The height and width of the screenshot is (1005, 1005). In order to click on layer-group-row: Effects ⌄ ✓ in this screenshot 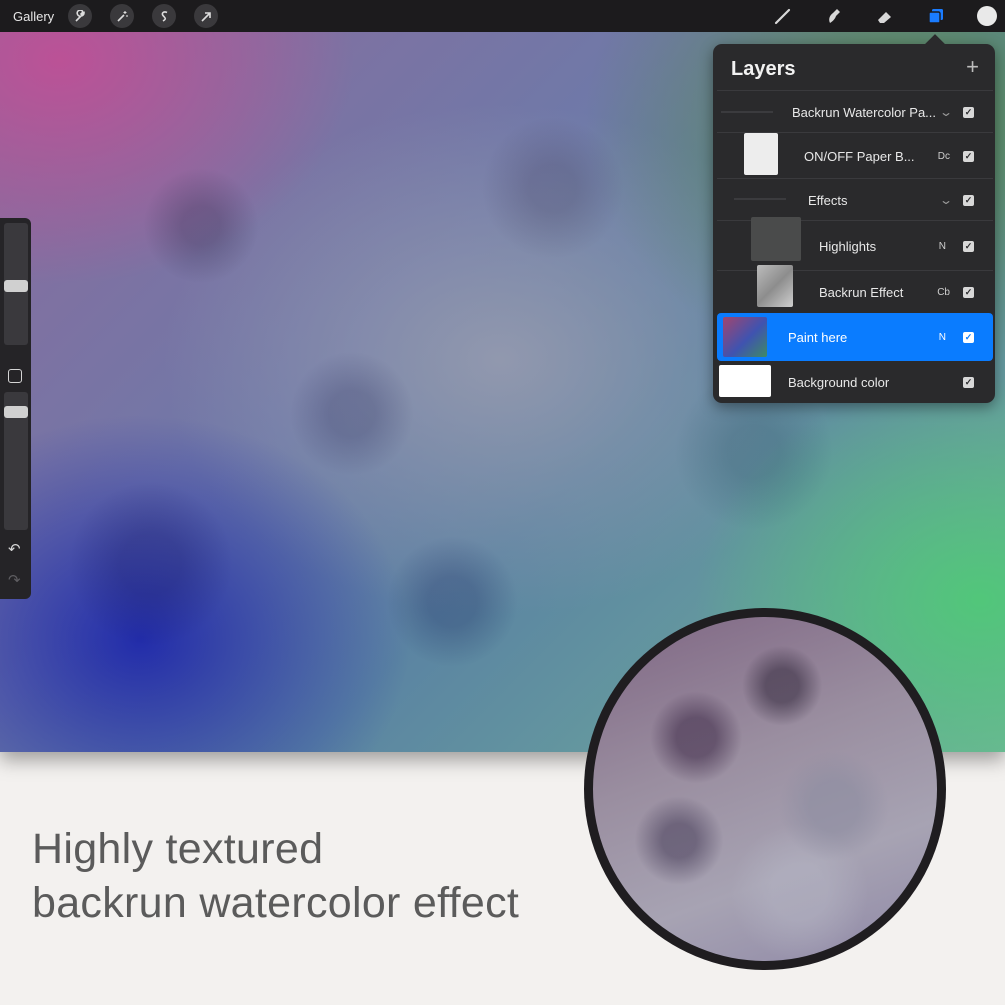, I will do `click(855, 199)`.